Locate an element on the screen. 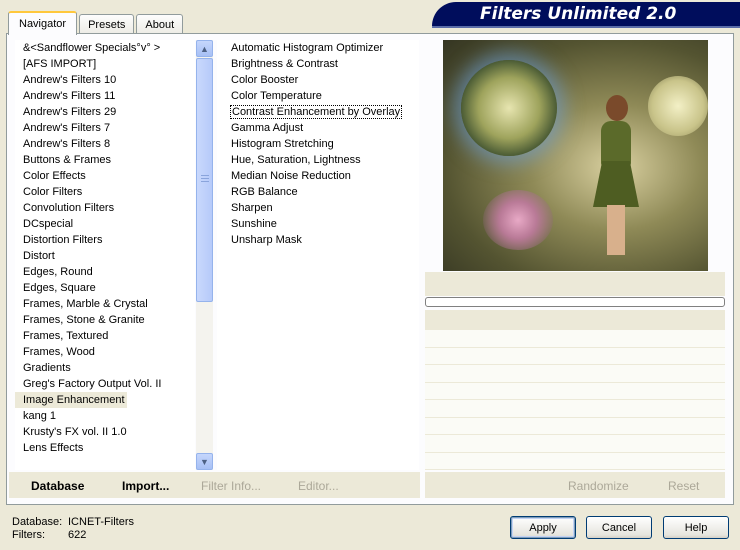  category-item: Buttons & Frames is located at coordinates (105, 160).